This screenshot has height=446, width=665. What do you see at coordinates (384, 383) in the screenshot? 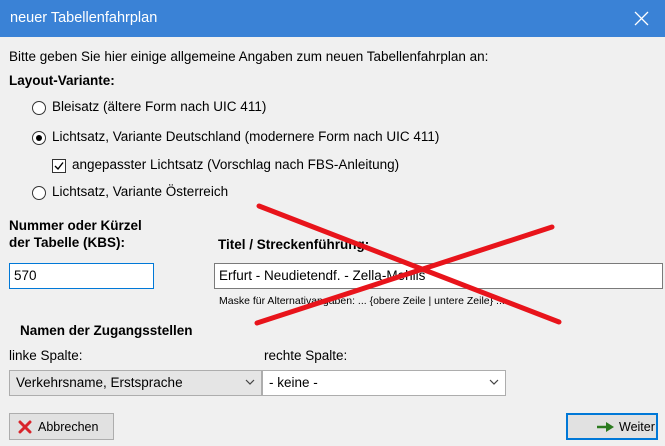
I see `right-column-select: - keine -` at bounding box center [384, 383].